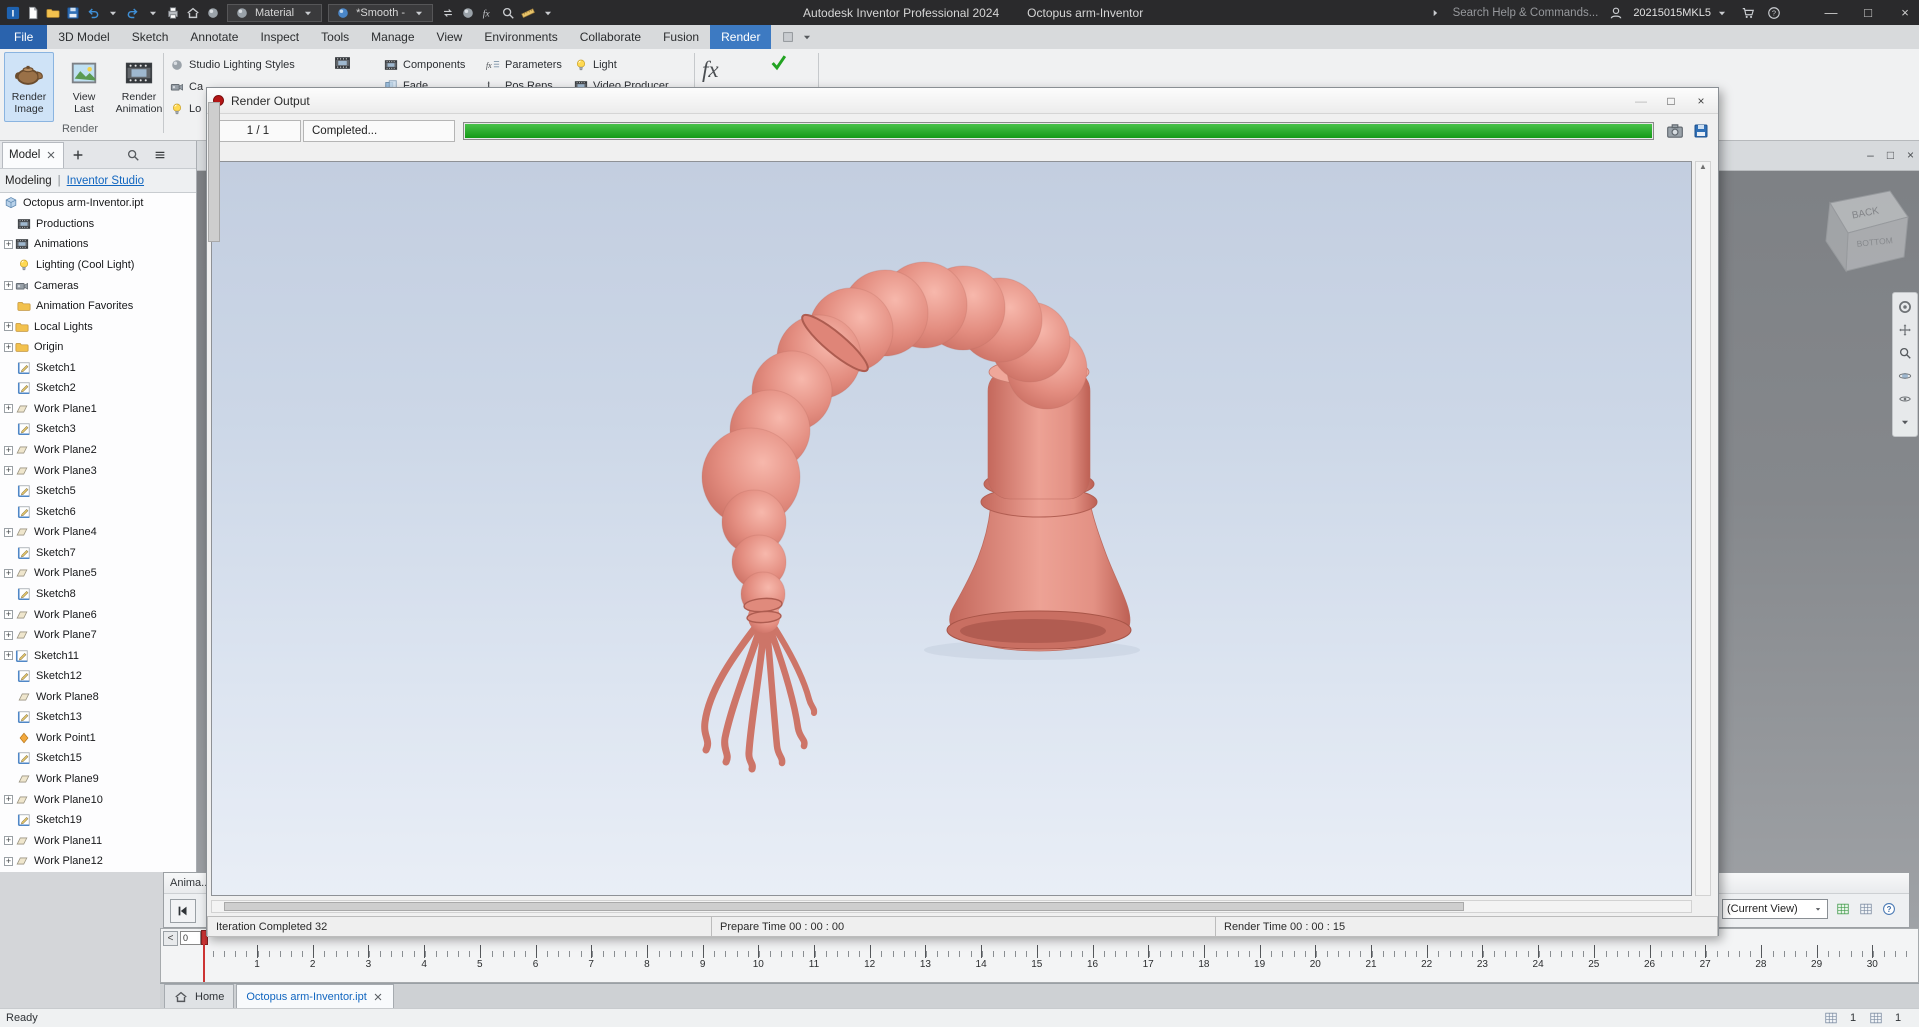  What do you see at coordinates (610, 37) in the screenshot?
I see `tab-collaborate: Collaborate` at bounding box center [610, 37].